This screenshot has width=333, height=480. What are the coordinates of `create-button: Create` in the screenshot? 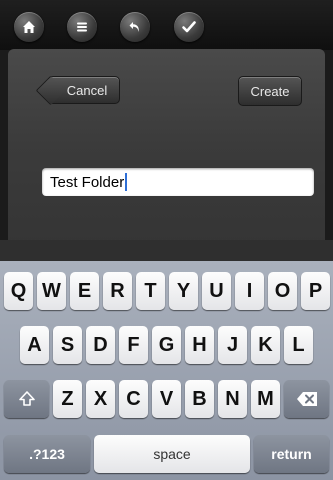 It's located at (270, 91).